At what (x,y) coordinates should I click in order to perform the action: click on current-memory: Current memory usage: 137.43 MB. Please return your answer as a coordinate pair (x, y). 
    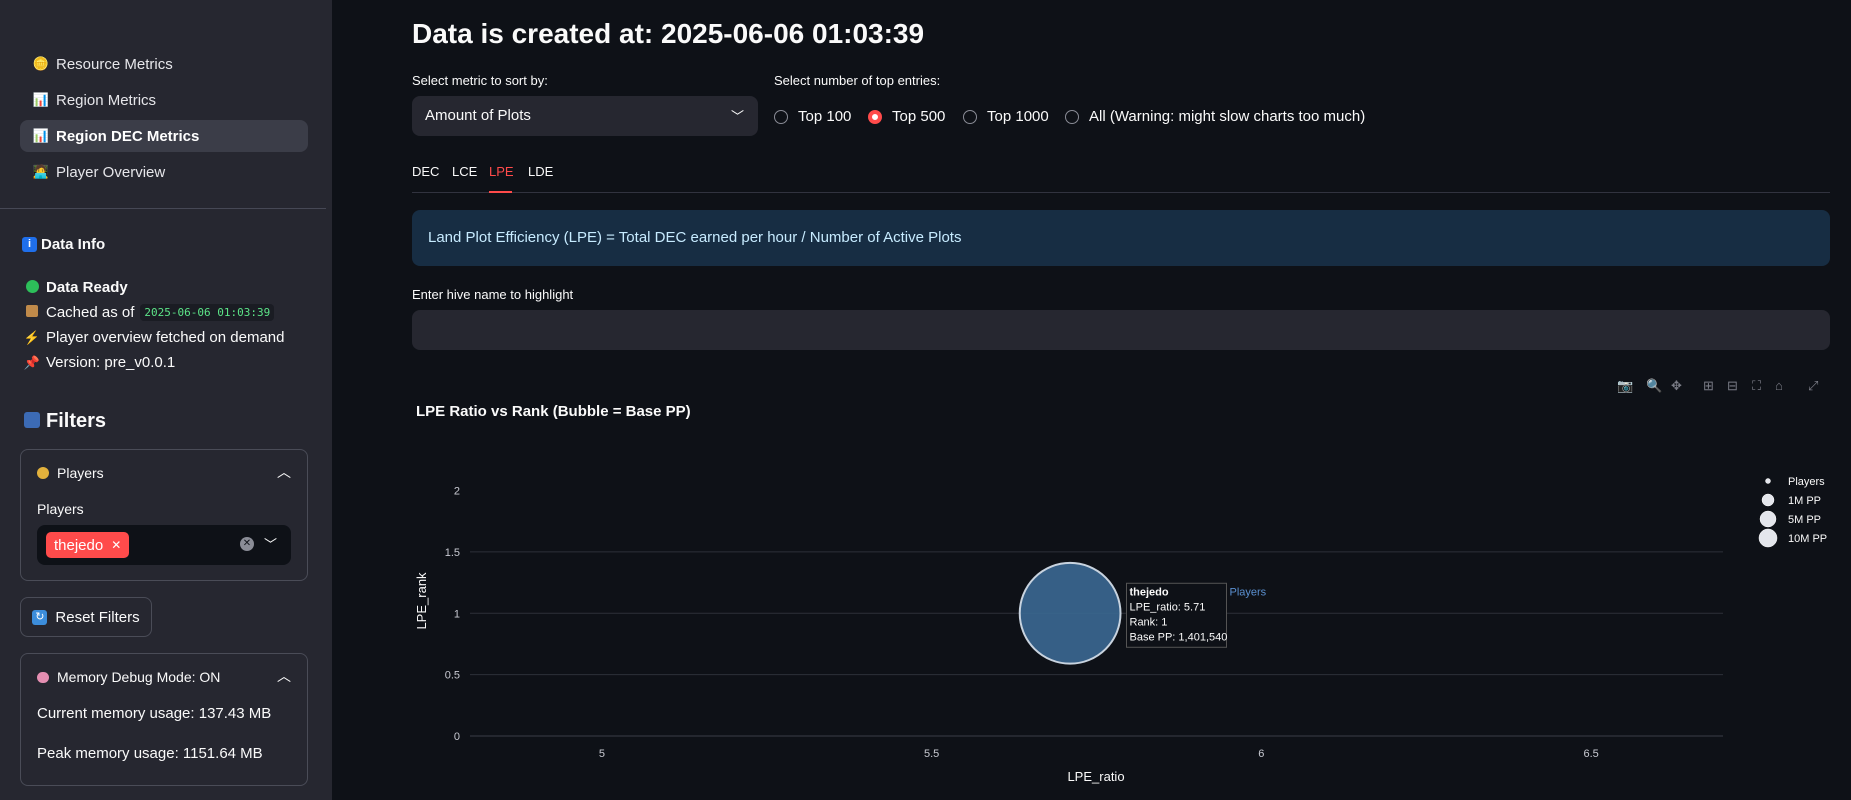
    Looking at the image, I should click on (154, 713).